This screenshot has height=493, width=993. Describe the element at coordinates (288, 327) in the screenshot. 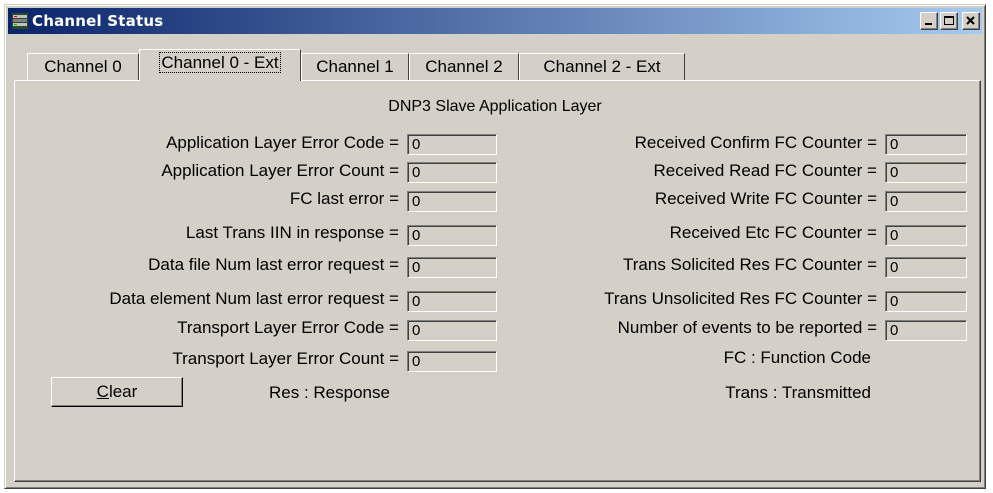

I see `transport-error-code-label: Transport Layer Error Code =` at that location.